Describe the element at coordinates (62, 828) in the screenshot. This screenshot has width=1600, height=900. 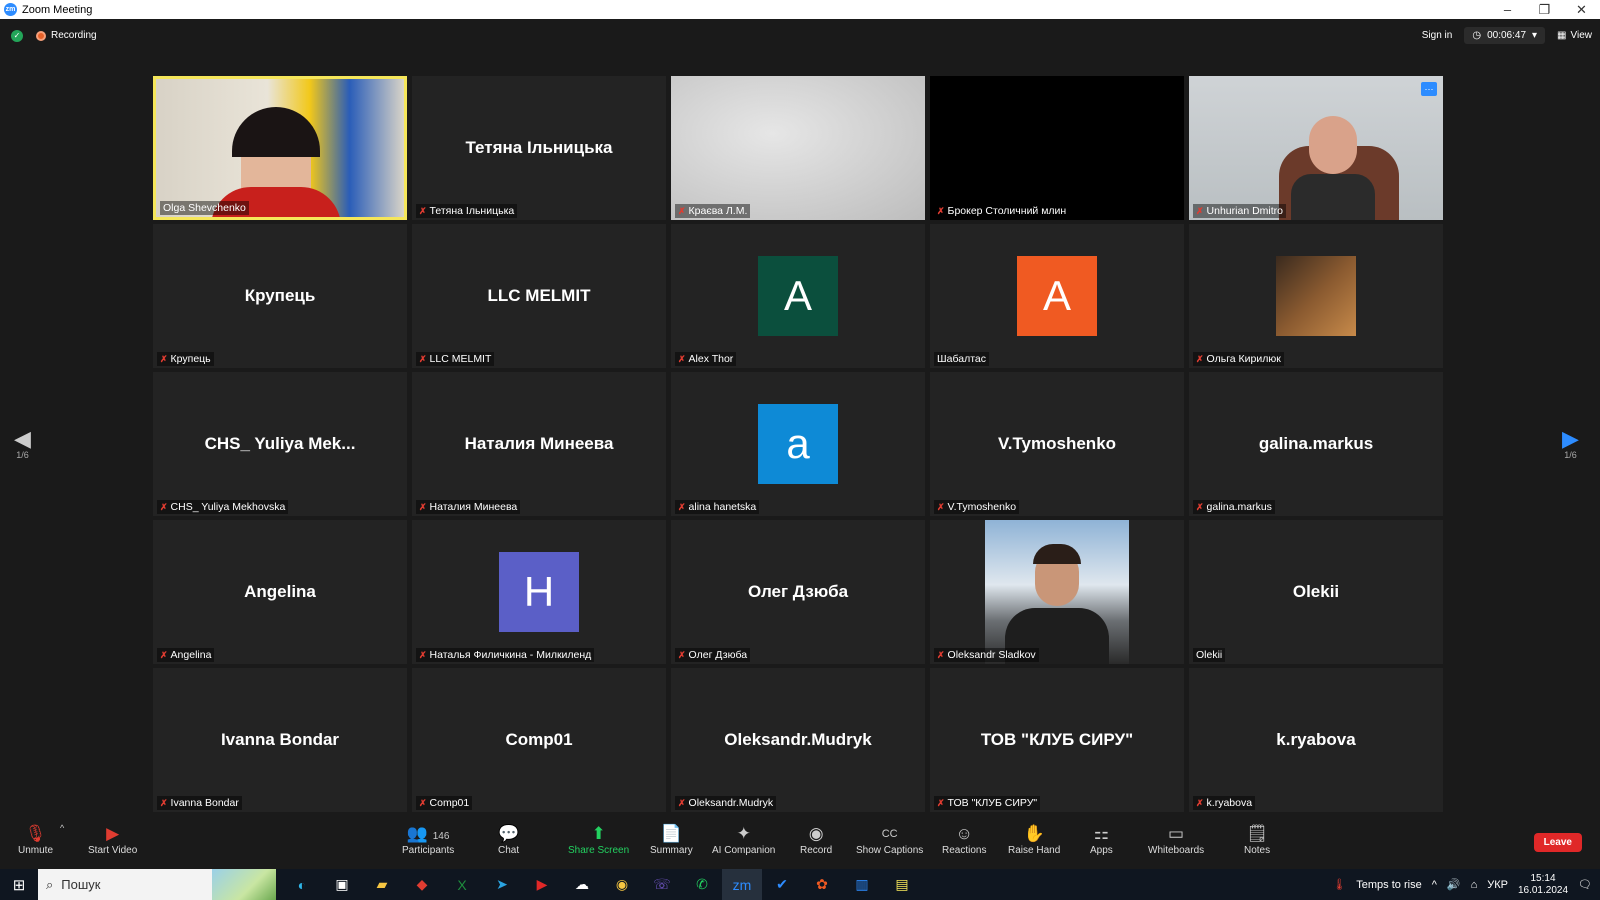
I see `audio-options-caret: ^` at that location.